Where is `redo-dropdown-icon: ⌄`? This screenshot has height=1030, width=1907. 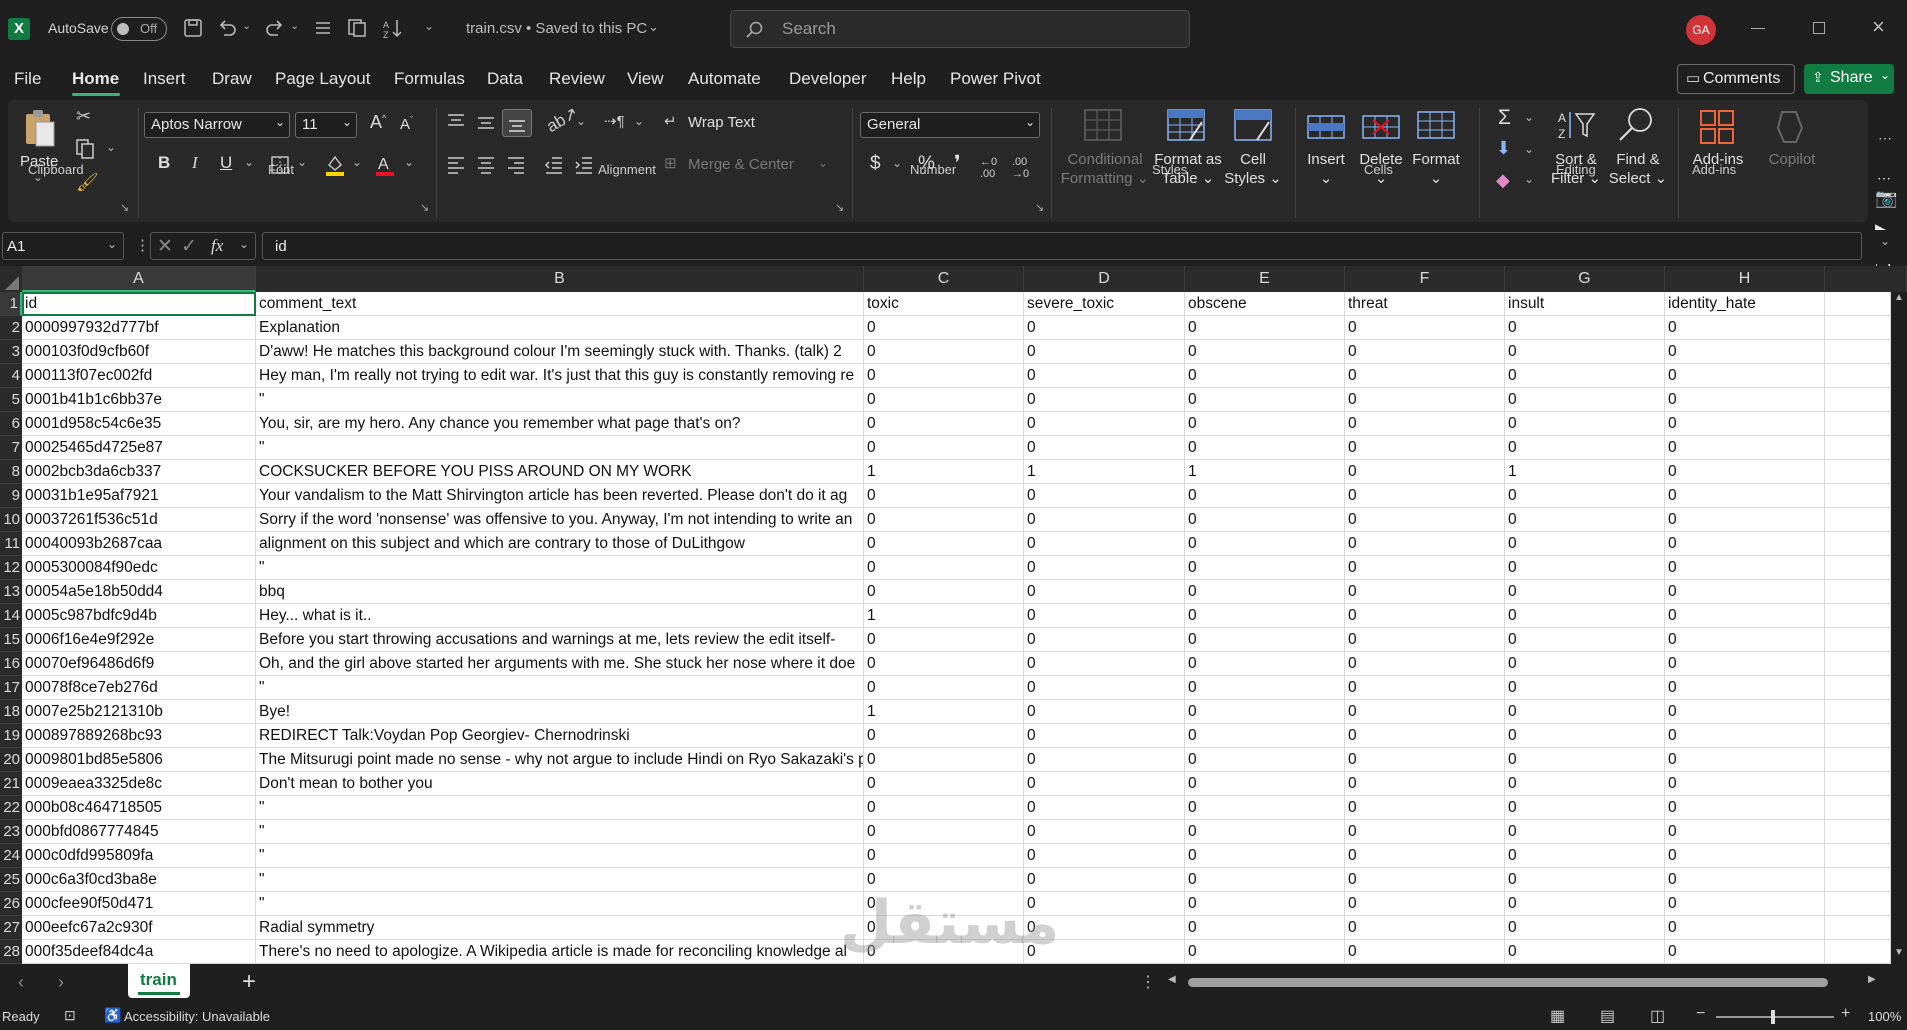 redo-dropdown-icon: ⌄ is located at coordinates (294, 25).